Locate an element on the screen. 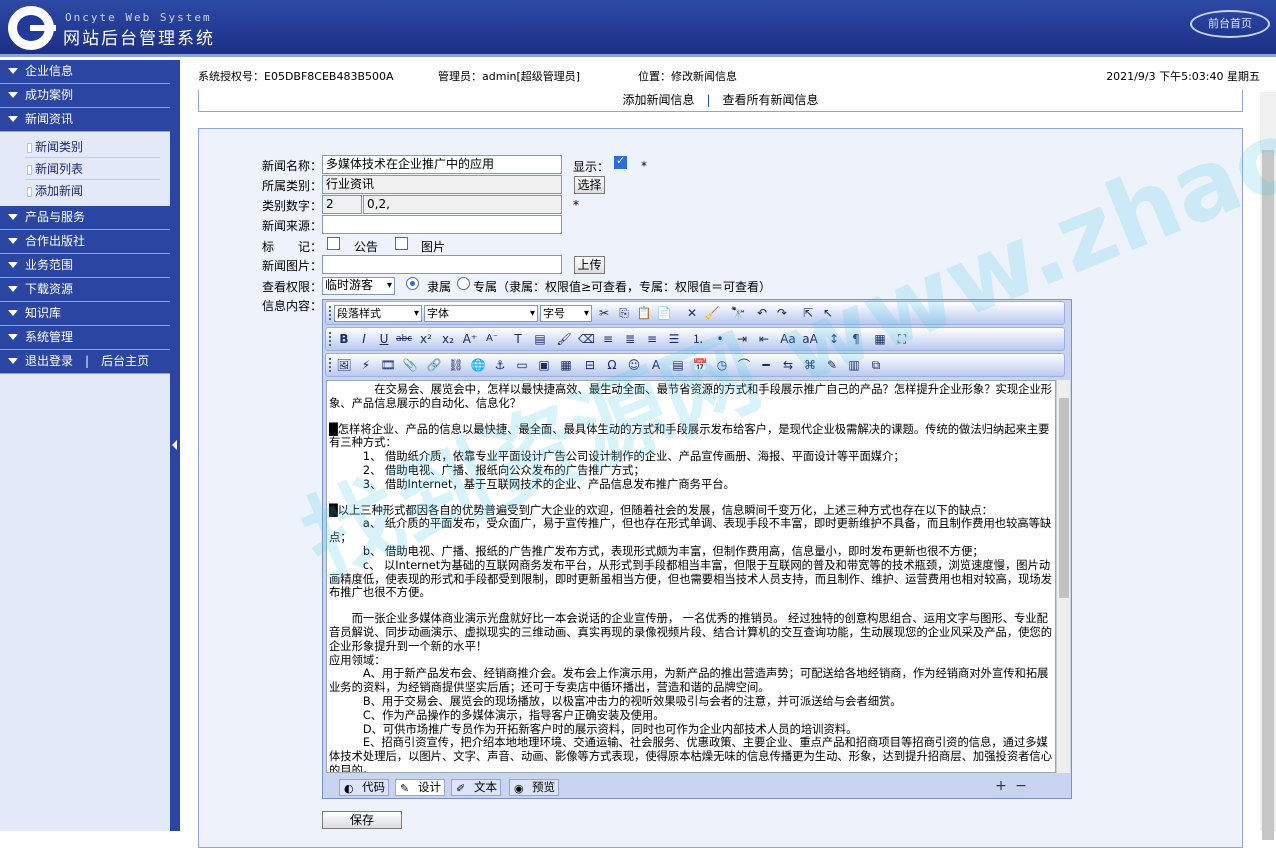 The width and height of the screenshot is (1276, 848). display-checkbox is located at coordinates (620, 161).